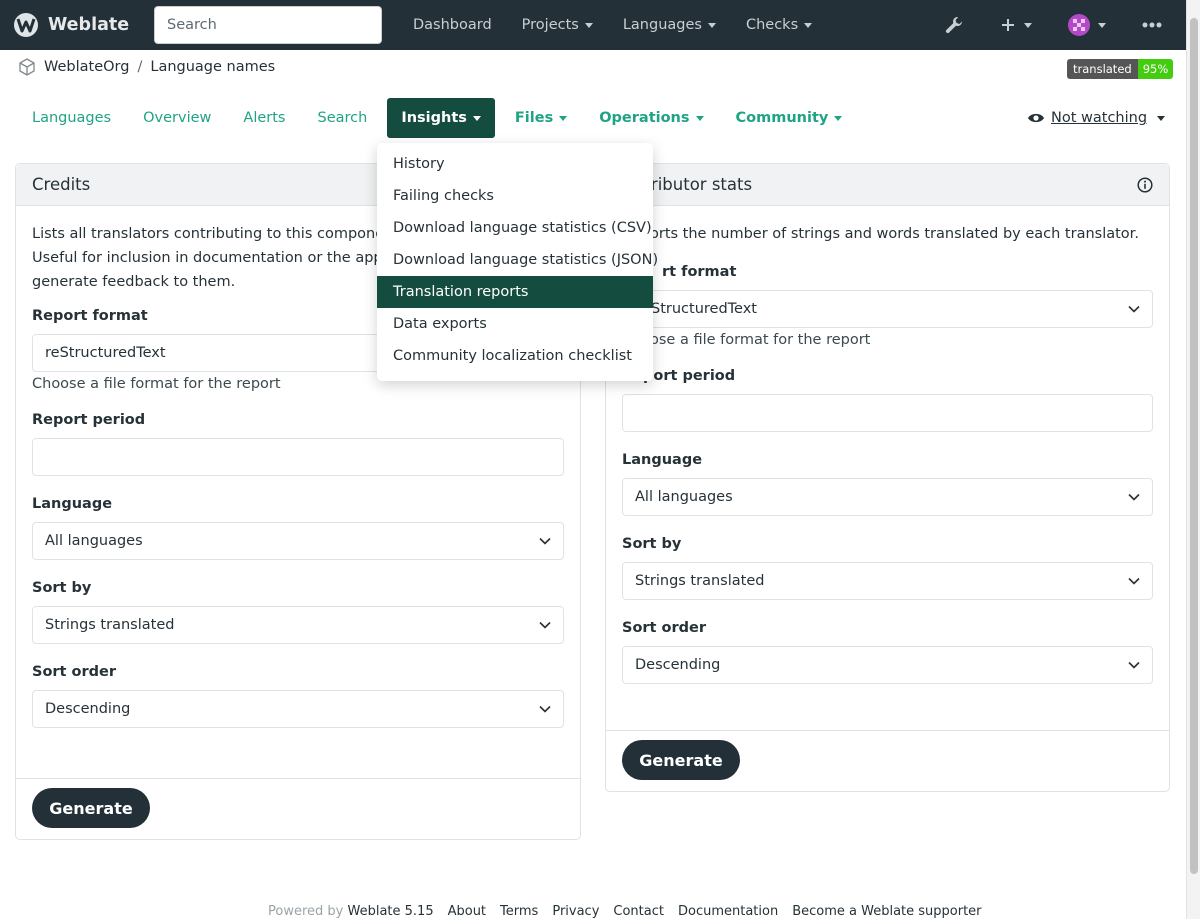  What do you see at coordinates (1016, 25) in the screenshot?
I see `add-button` at bounding box center [1016, 25].